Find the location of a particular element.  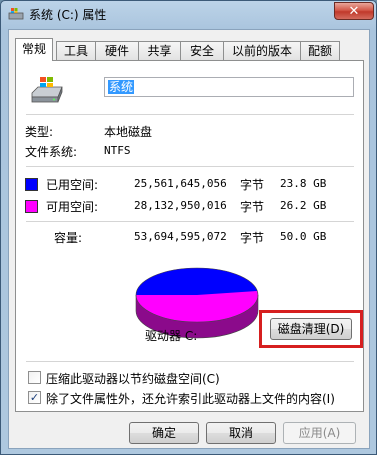

used-space-label: 已用空间: is located at coordinates (72, 185).